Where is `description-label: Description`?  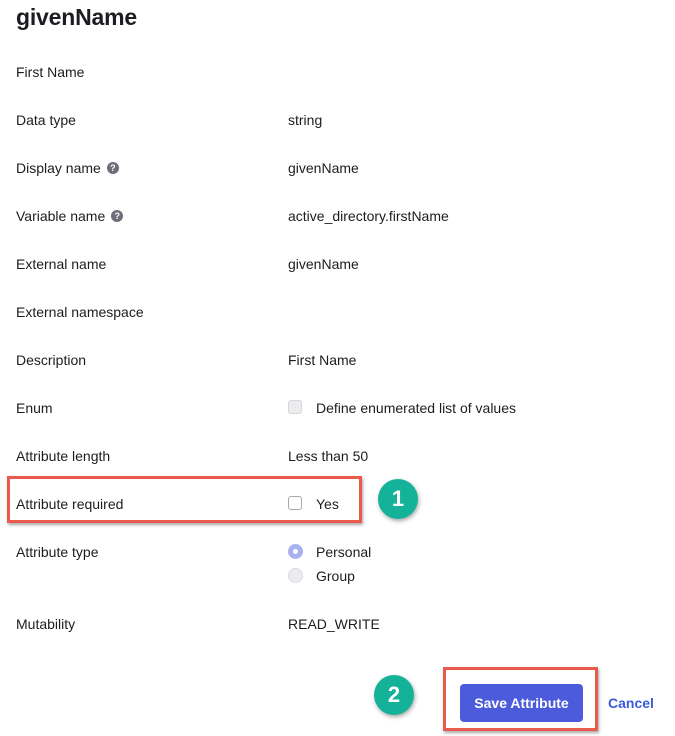 description-label: Description is located at coordinates (51, 360).